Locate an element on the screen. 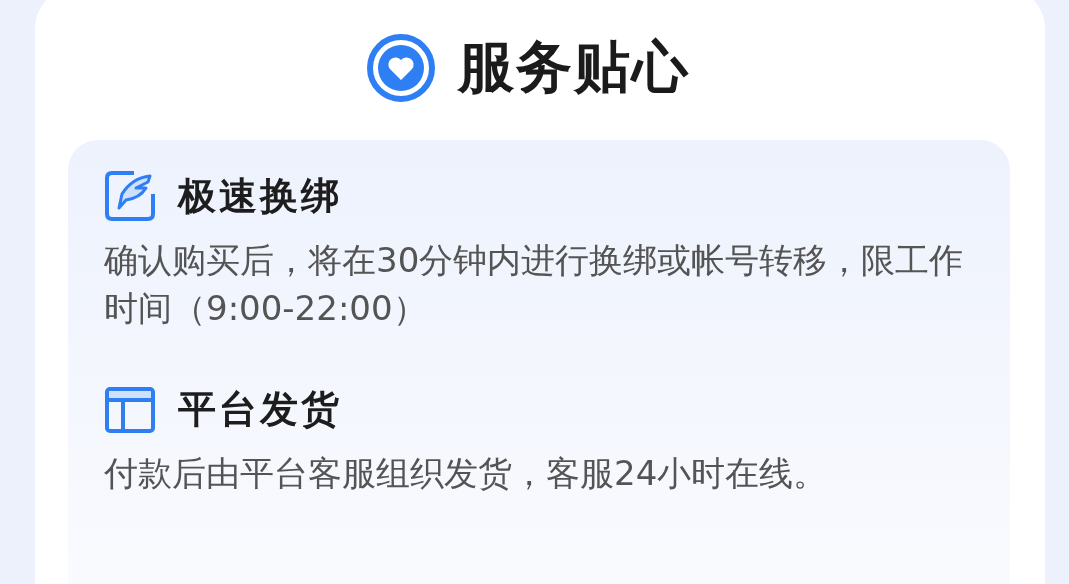 The image size is (1069, 584). feature-title: 极速换绑 is located at coordinates (260, 196).